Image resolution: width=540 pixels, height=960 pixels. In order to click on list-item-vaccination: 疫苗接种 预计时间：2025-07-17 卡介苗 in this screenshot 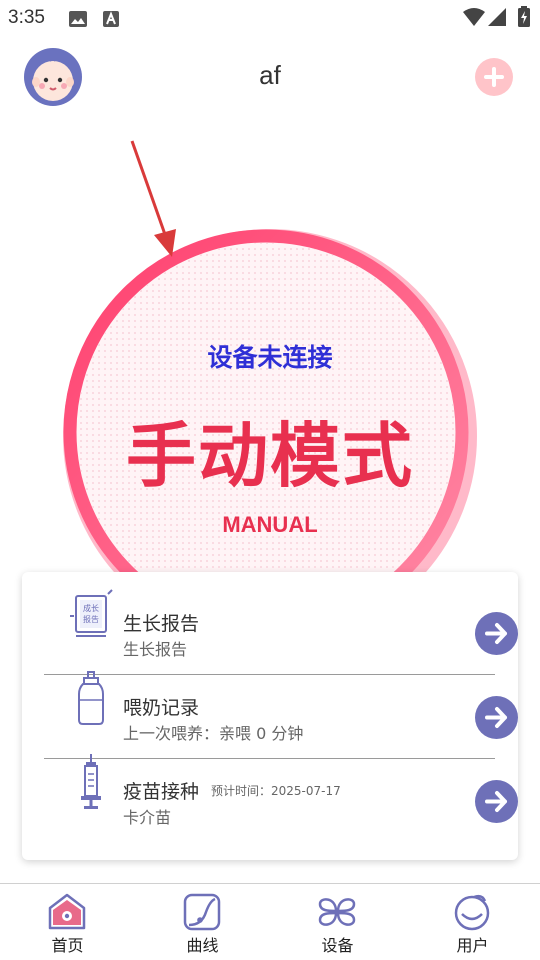, I will do `click(281, 783)`.